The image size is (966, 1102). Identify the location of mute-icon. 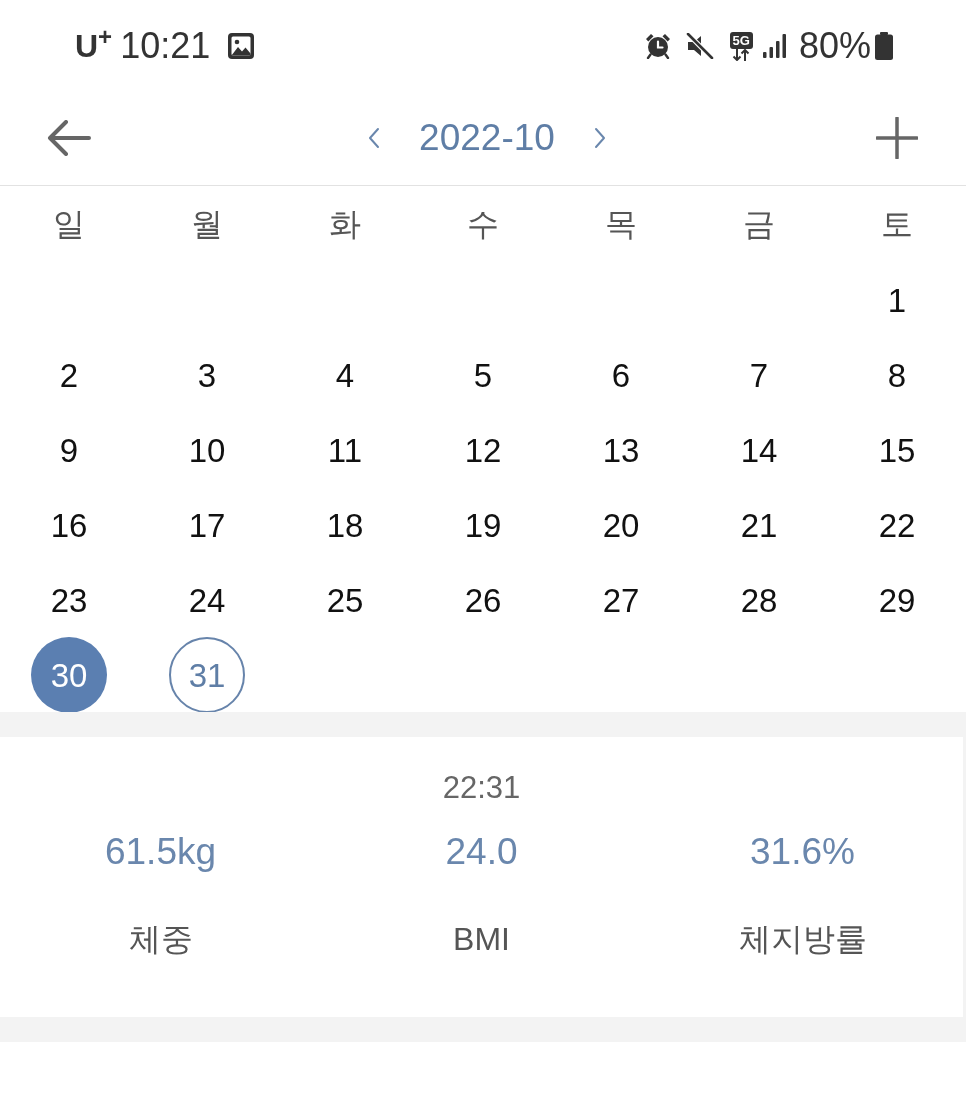
(699, 46).